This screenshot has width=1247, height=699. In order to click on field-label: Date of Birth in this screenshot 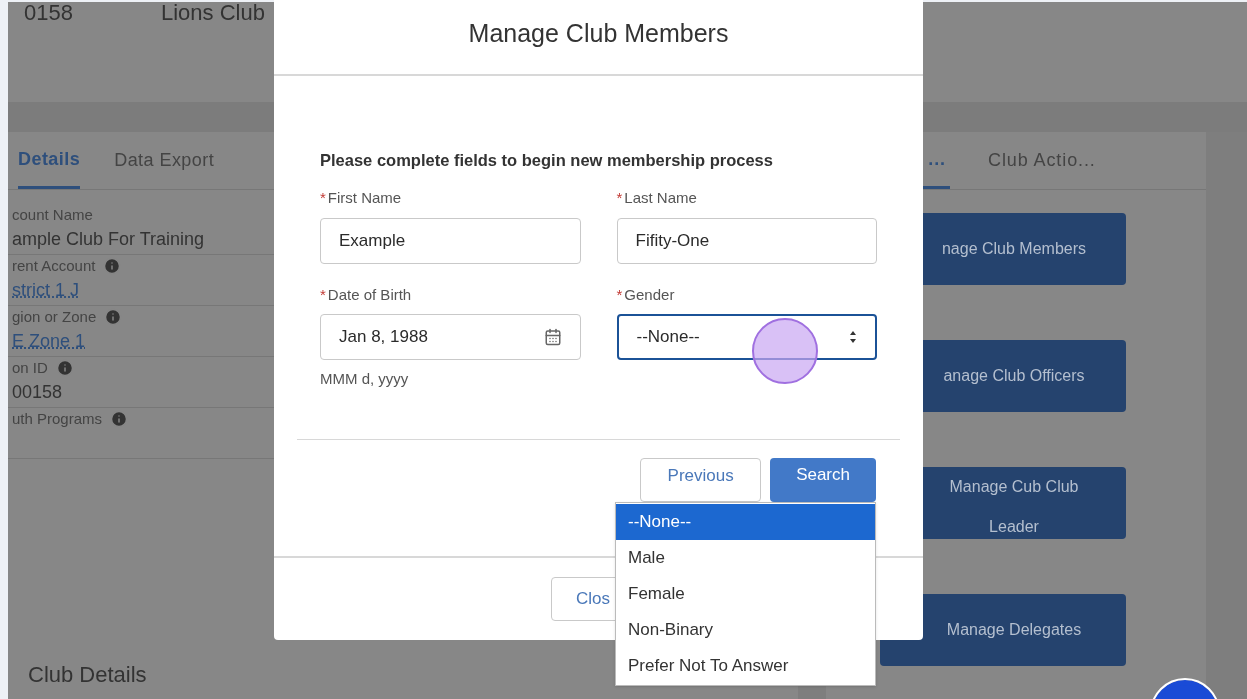, I will do `click(369, 294)`.